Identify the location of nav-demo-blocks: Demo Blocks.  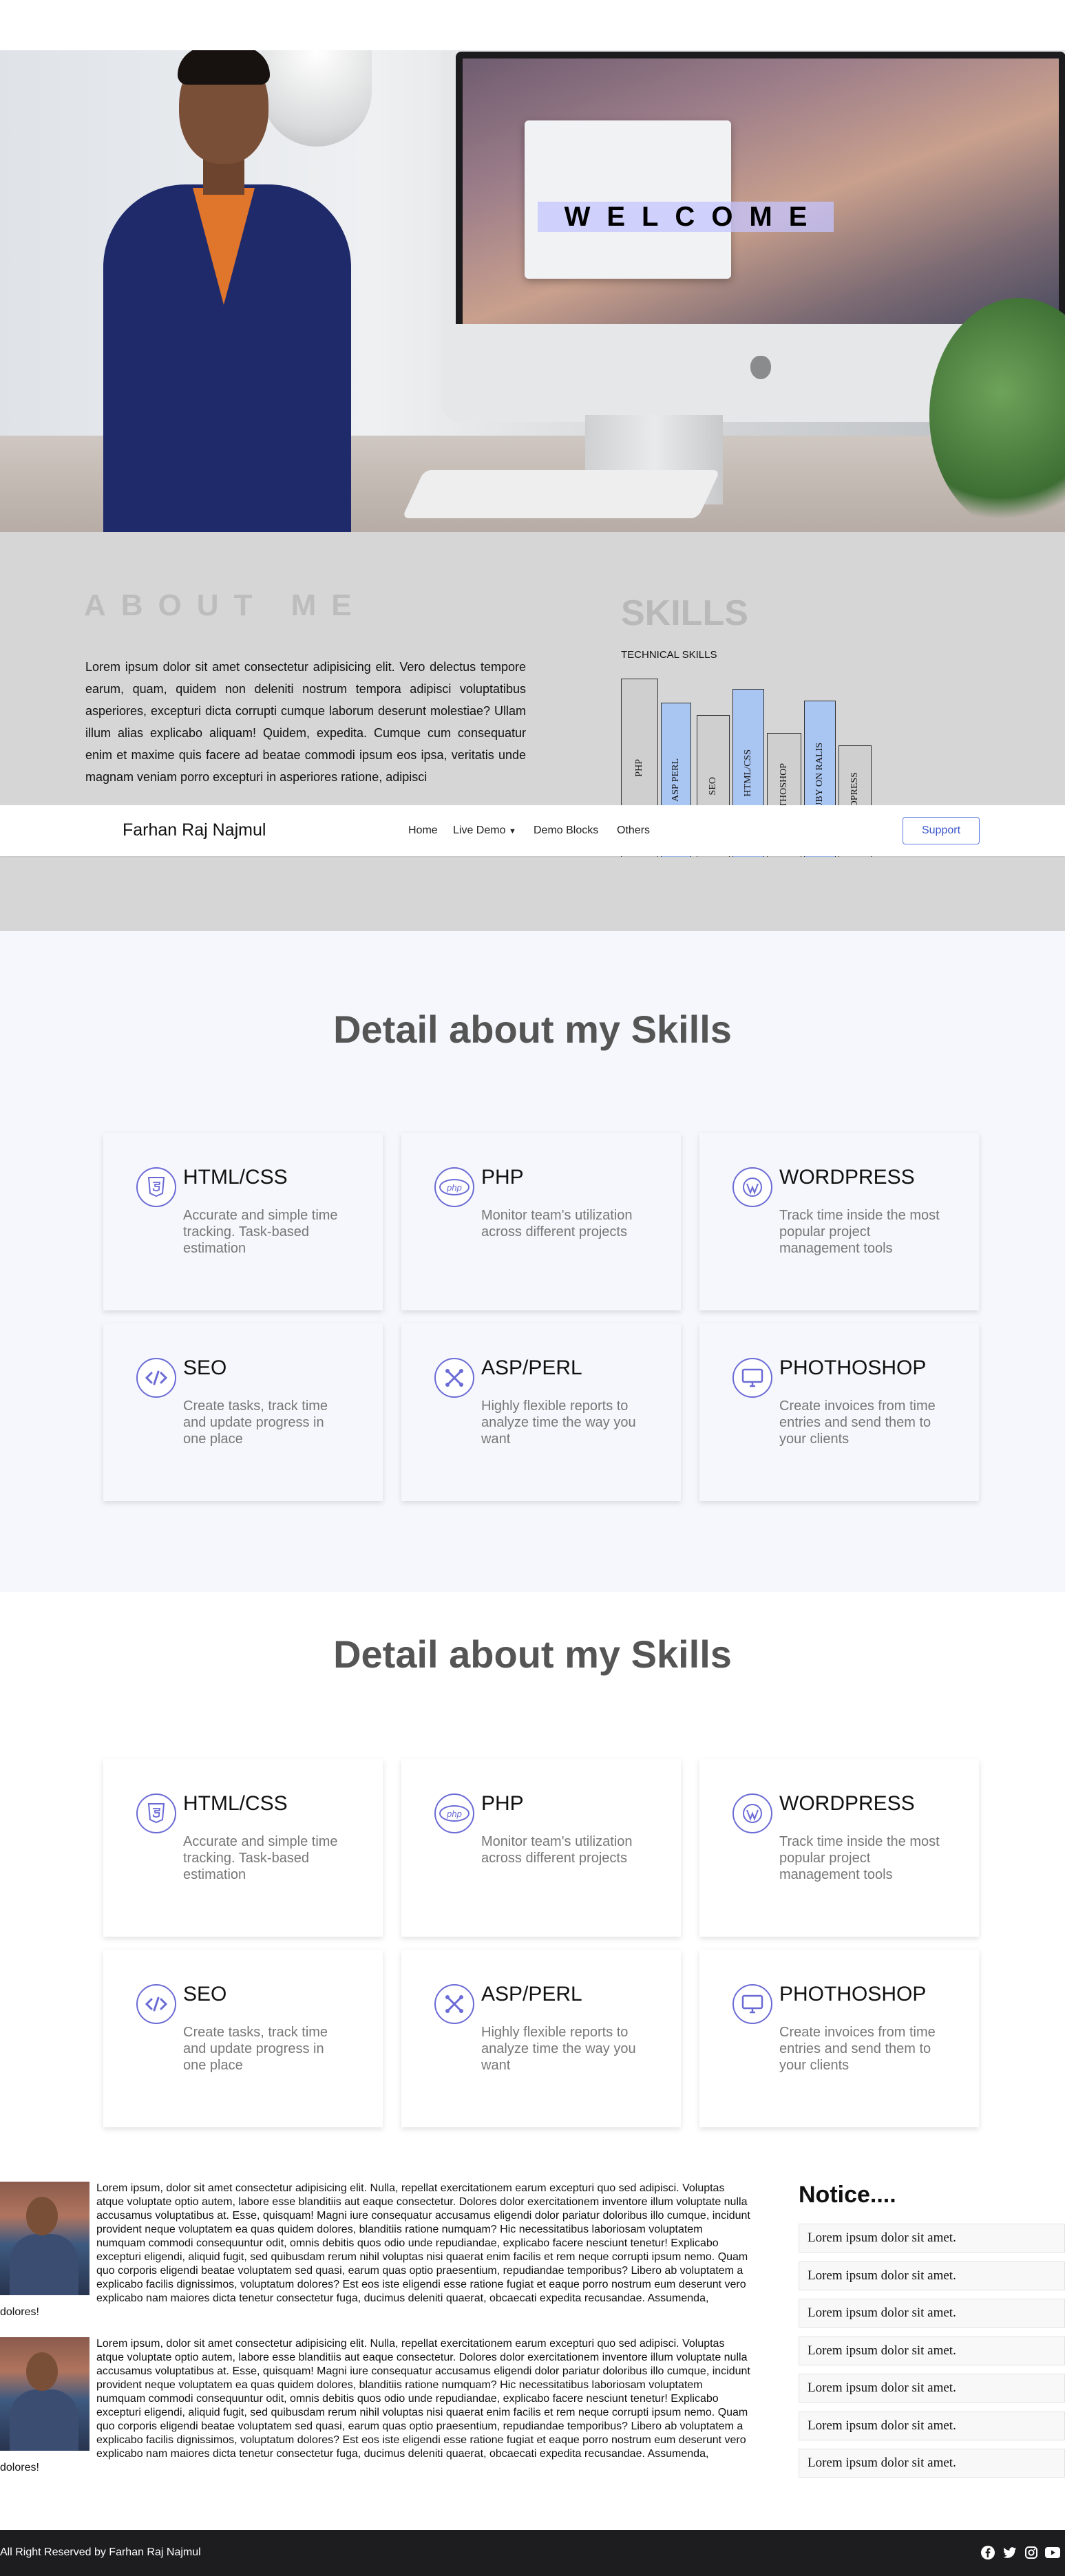
(566, 830).